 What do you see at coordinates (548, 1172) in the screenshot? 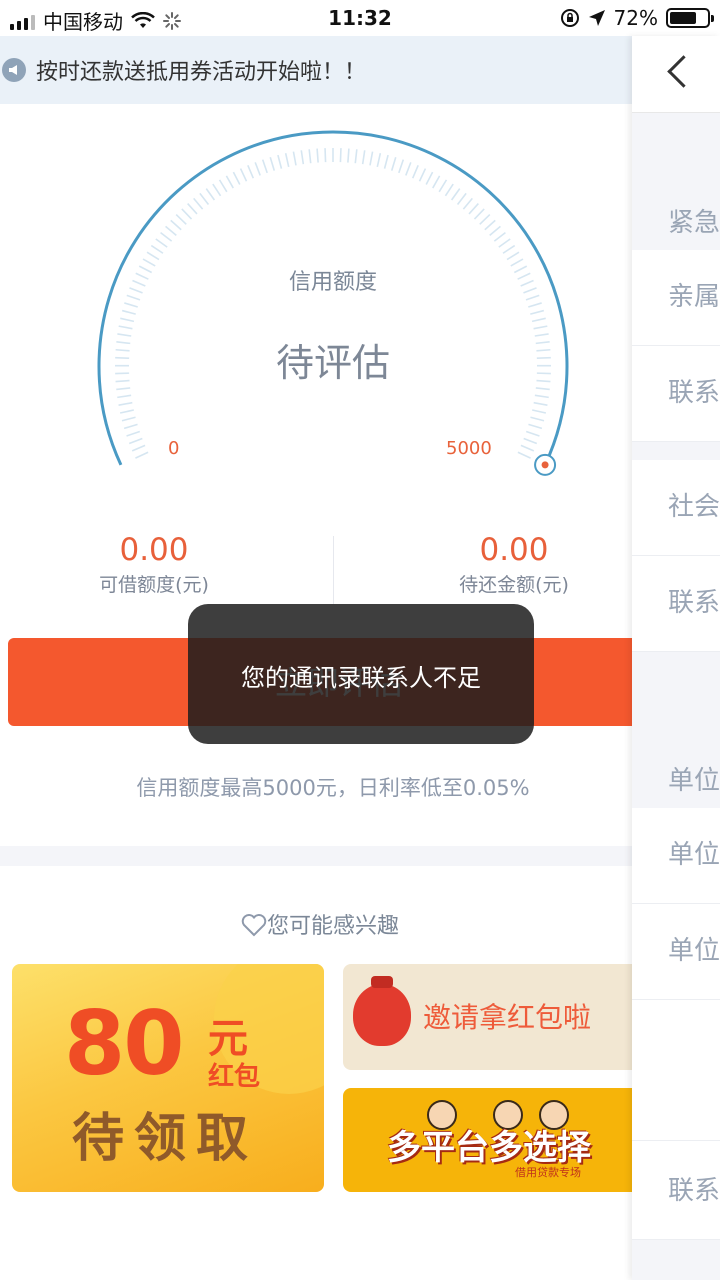
I see `platform-banner-subtext: 借用贷款专场` at bounding box center [548, 1172].